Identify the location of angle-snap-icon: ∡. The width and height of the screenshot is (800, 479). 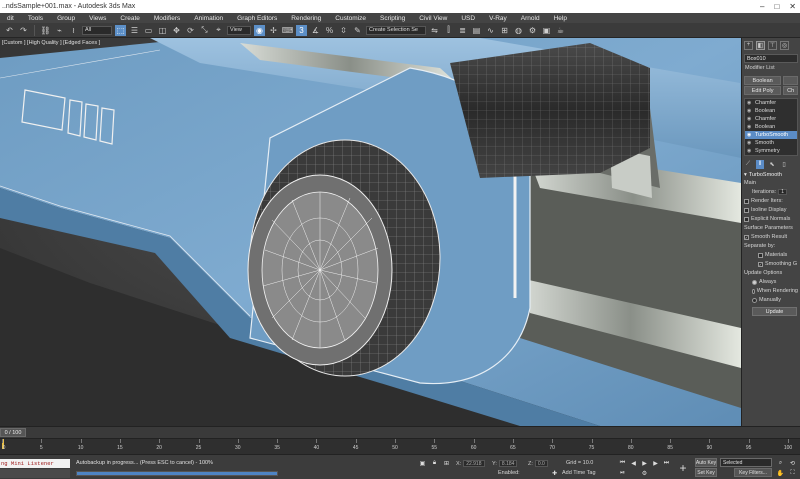
(315, 30).